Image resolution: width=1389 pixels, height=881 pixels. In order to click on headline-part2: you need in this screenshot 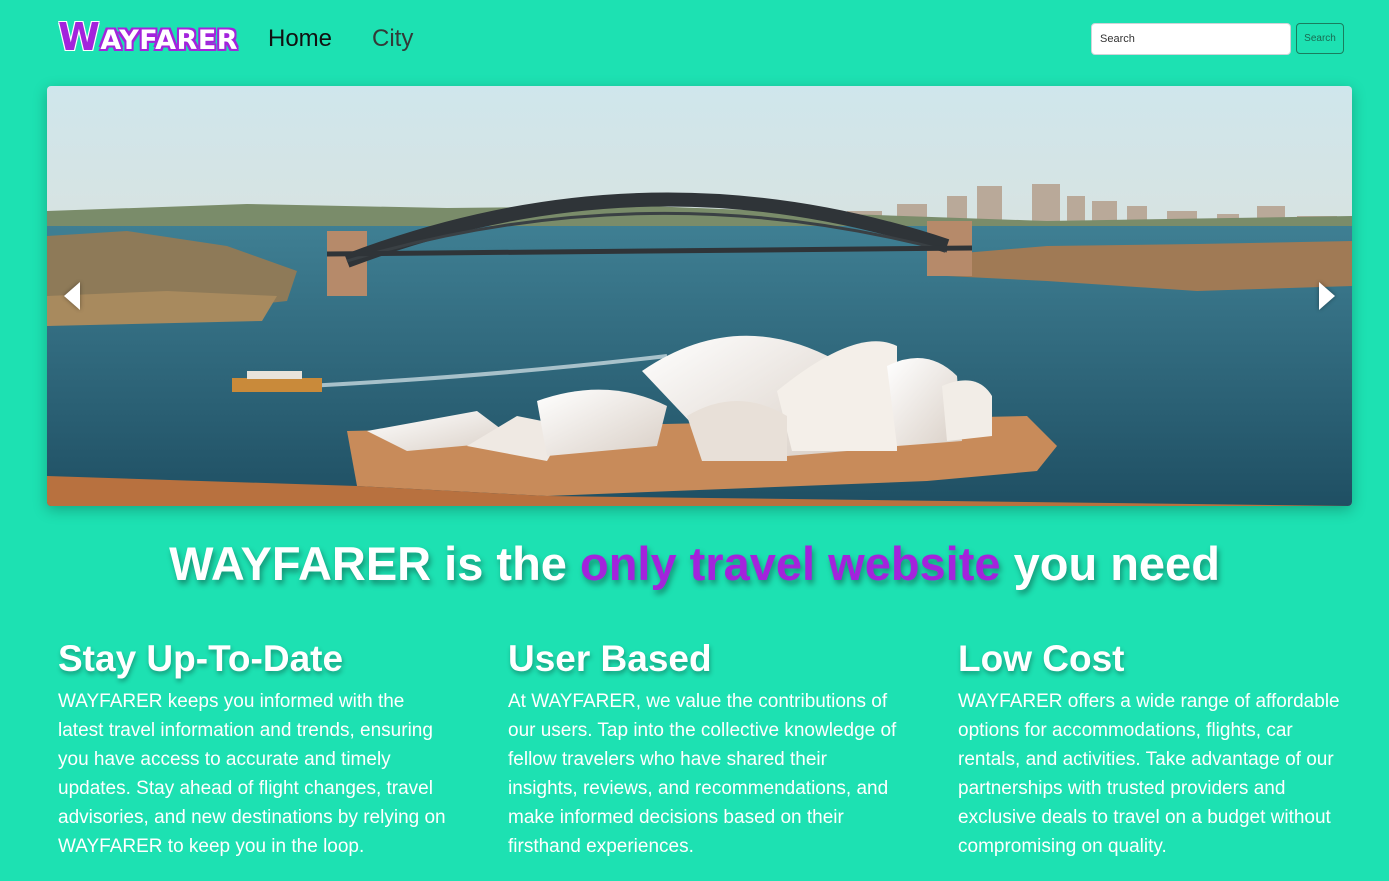, I will do `click(1110, 563)`.